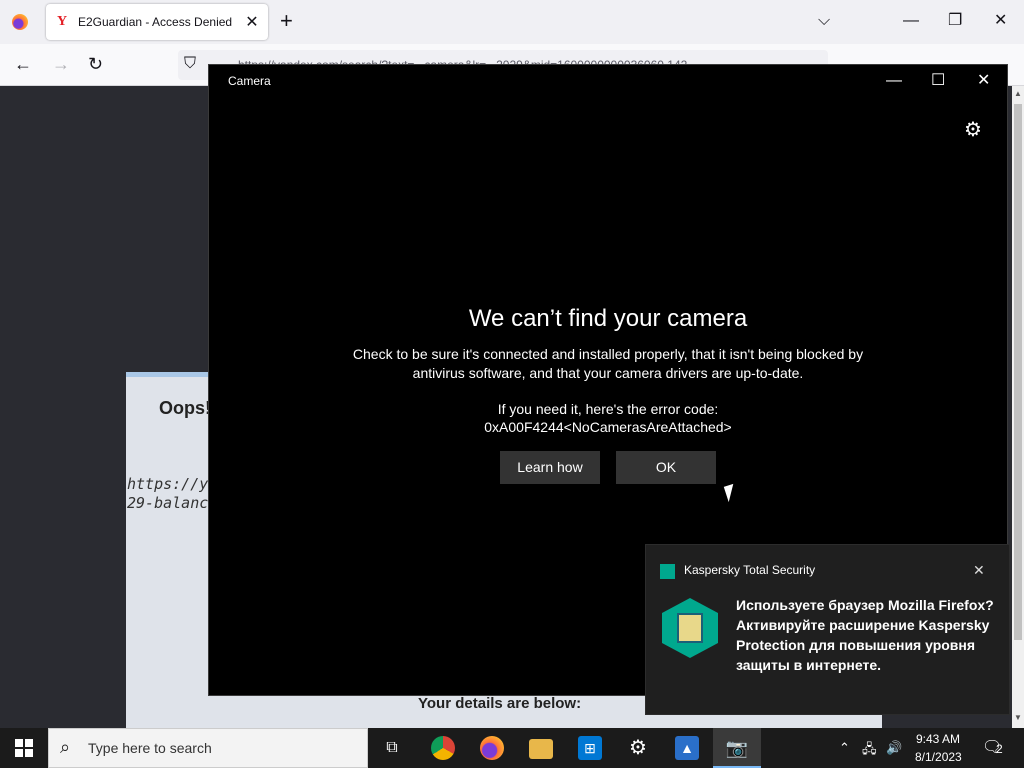  What do you see at coordinates (955, 21) in the screenshot?
I see `restore-icon: ❐` at bounding box center [955, 21].